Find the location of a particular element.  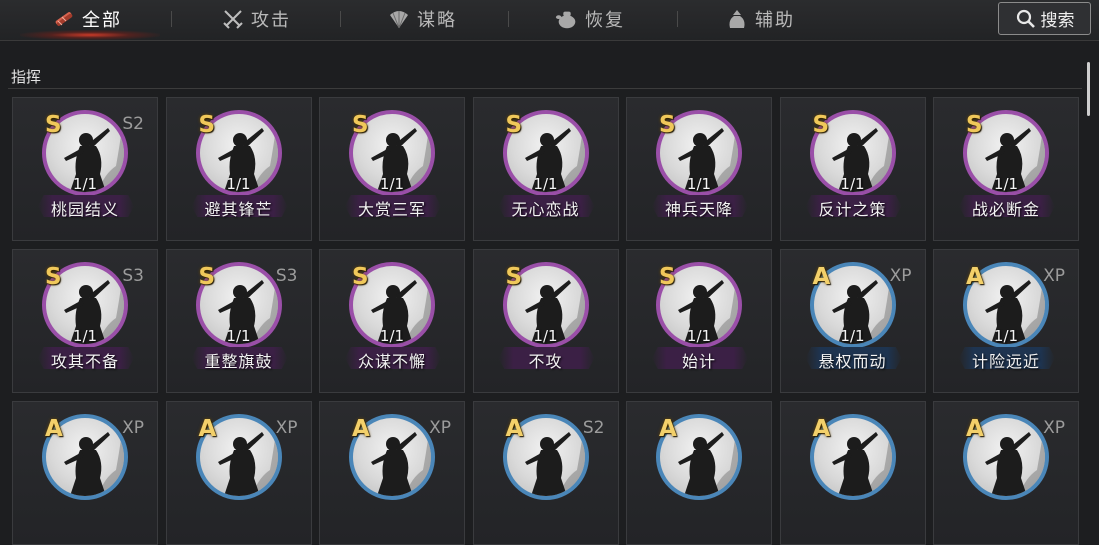

tactic-name: 悬权而动 is located at coordinates (852, 361).